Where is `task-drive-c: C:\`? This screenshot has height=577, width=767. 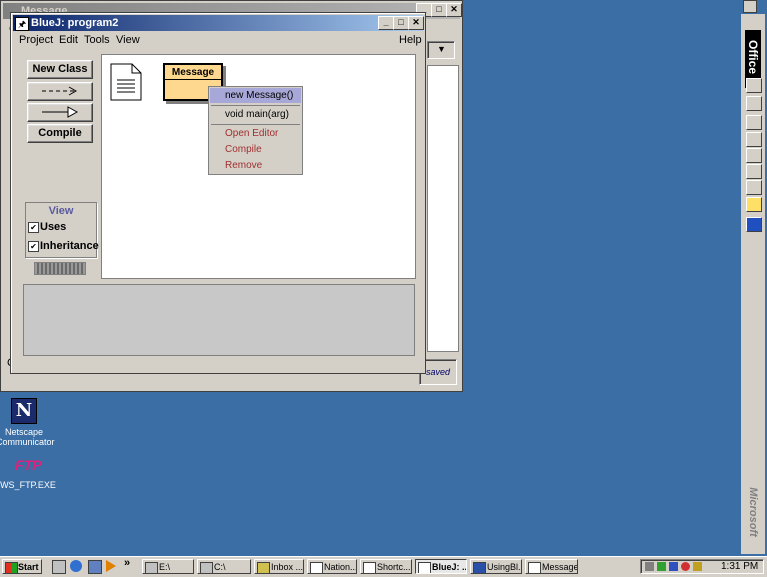
task-drive-c: C:\ is located at coordinates (224, 566).